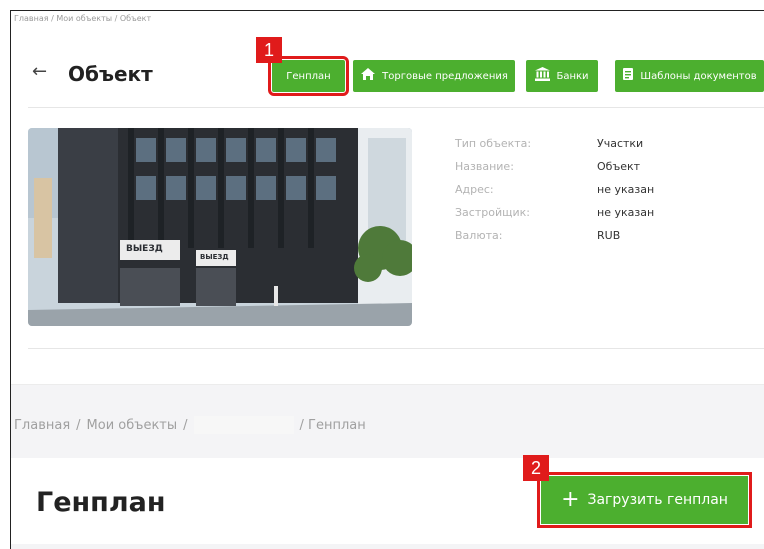 Image resolution: width=764 pixels, height=549 pixels. I want to click on document-templates-label: Шаблоны документов, so click(698, 76).